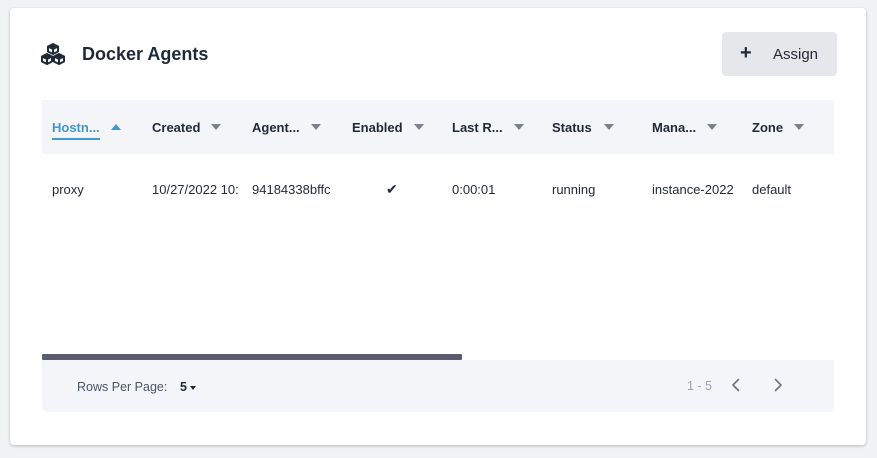  I want to click on rows-per-page-value: 5, so click(183, 387).